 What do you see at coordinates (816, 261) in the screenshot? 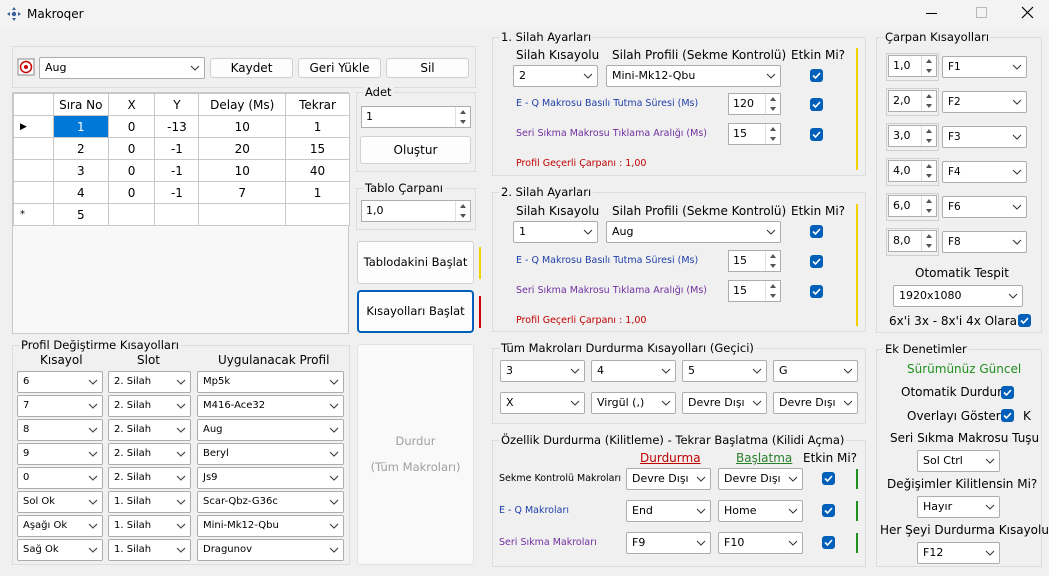
I see `weapon2-eq-checkbox` at bounding box center [816, 261].